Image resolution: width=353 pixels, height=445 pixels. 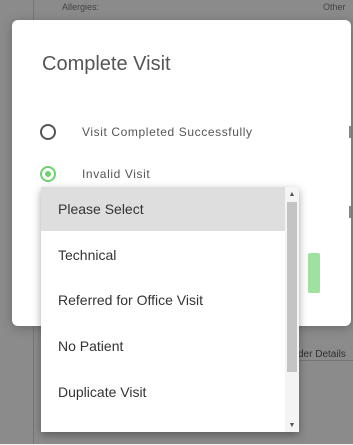 What do you see at coordinates (163, 209) in the screenshot?
I see `dropdown-option-please-select: Please Select` at bounding box center [163, 209].